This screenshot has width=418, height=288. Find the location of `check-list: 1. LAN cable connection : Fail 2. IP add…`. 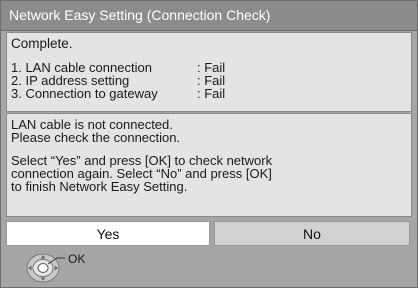

check-list: 1. LAN cable connection : Fail 2. IP add… is located at coordinates (206, 80).